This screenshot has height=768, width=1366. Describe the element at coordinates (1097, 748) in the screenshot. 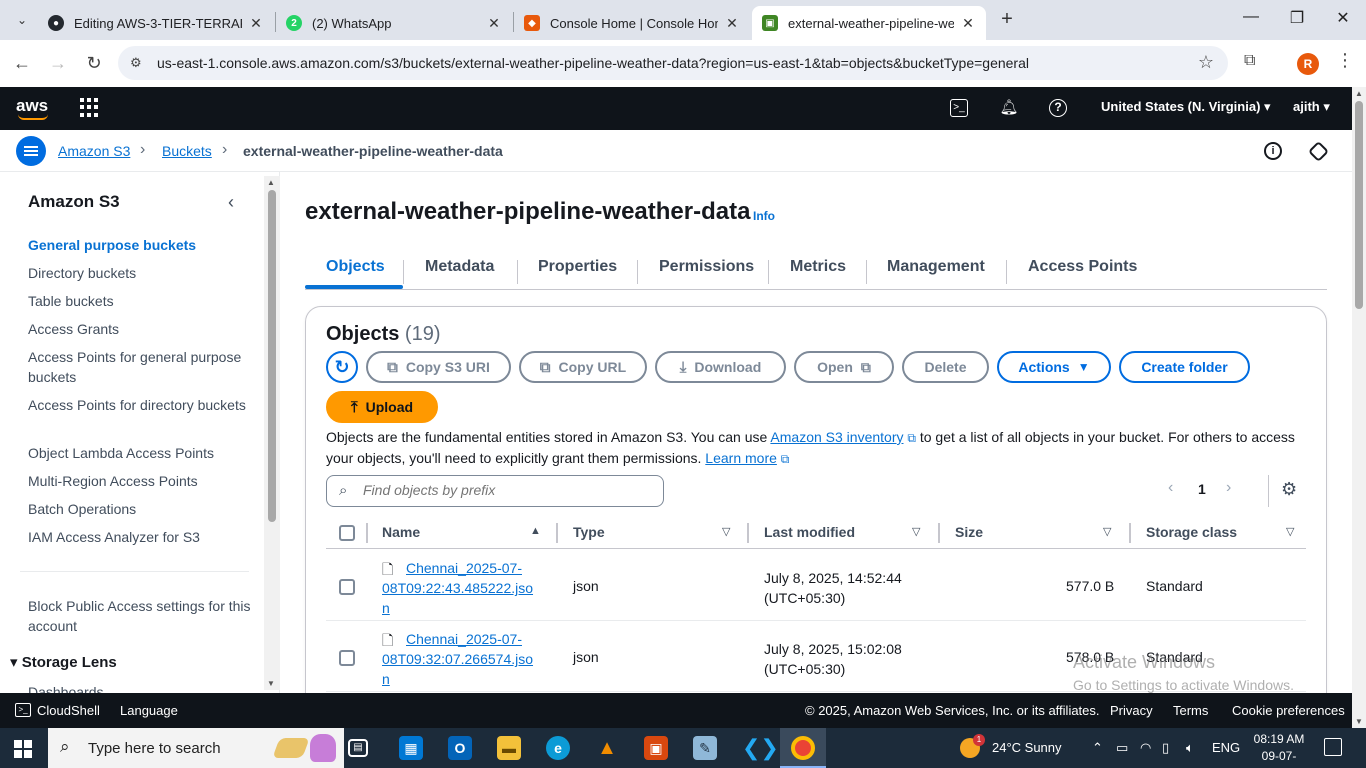

I see `tray-chevron-up-icon: ⌃` at that location.